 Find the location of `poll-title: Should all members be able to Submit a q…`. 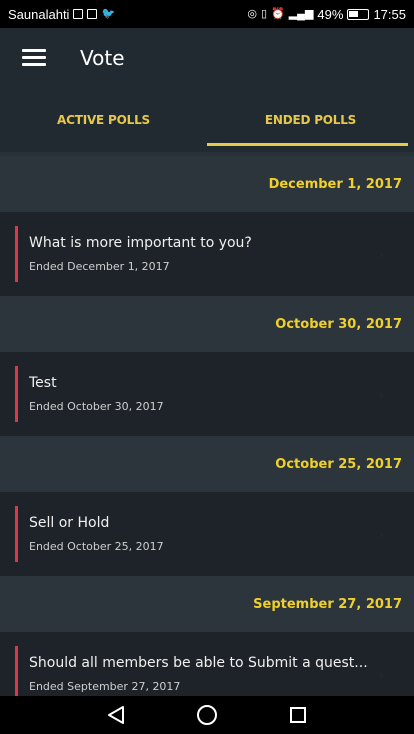

poll-title: Should all members be able to Submit a q… is located at coordinates (198, 663).